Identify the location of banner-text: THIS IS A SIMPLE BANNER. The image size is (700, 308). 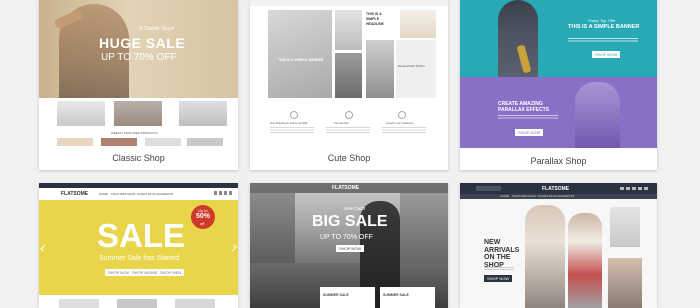
(301, 60).